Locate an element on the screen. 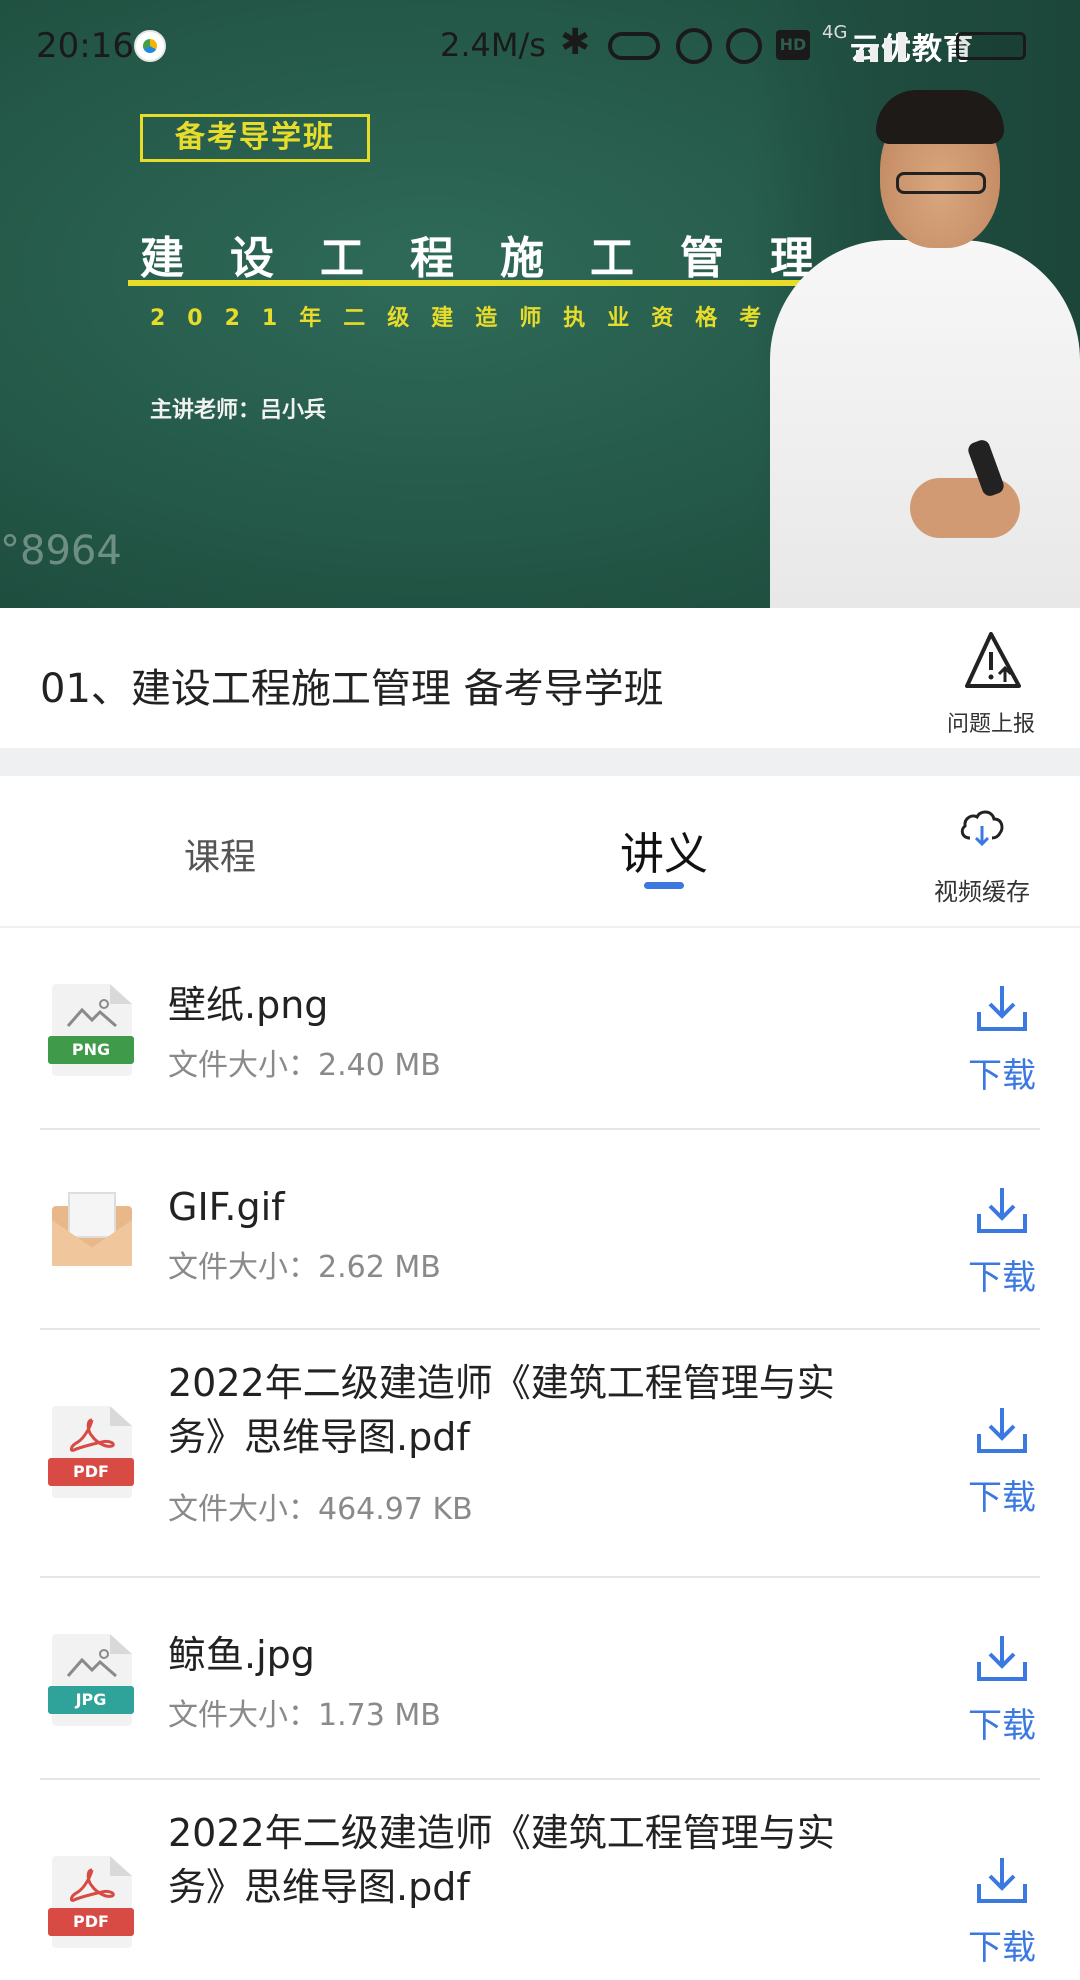 Image resolution: width=1080 pixels, height=1980 pixels. warning-upload-icon is located at coordinates (993, 660).